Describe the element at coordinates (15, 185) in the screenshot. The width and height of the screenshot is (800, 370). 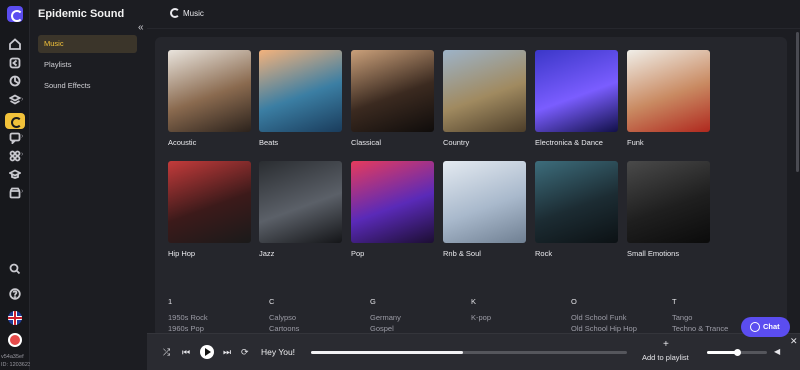
I see `icon-rail: › › › › v54a35ef ID: 1203623` at that location.